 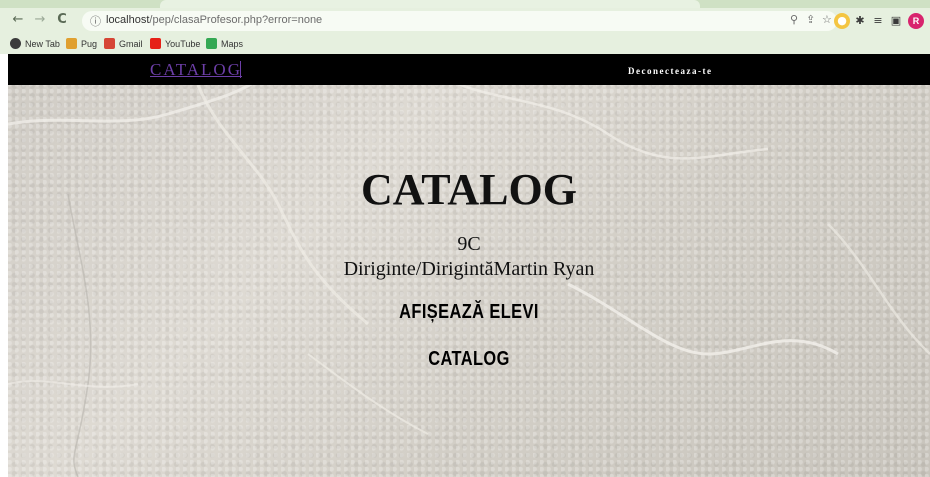 What do you see at coordinates (794, 19) in the screenshot?
I see `zoom-icon: ⚲` at bounding box center [794, 19].